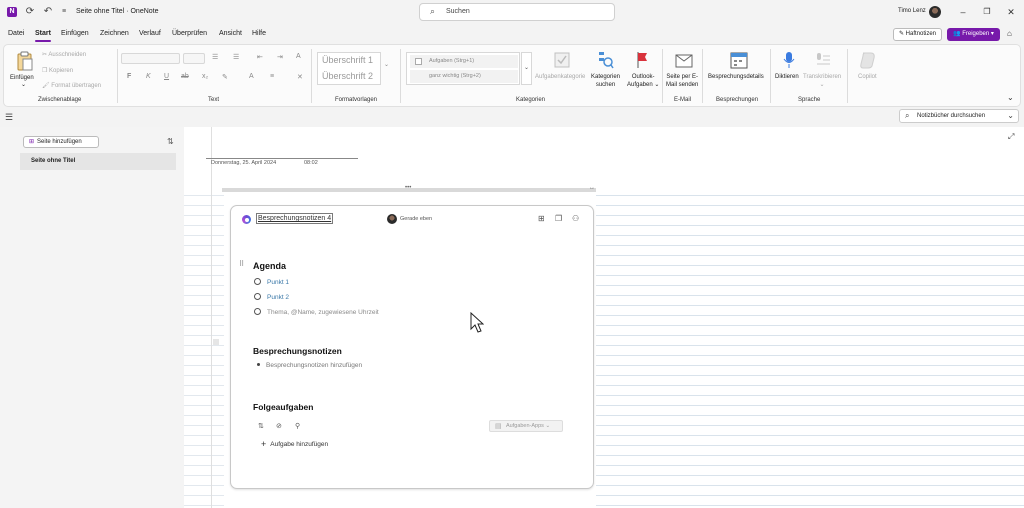 This screenshot has width=1024, height=508. Describe the element at coordinates (295, 218) in the screenshot. I see `loop-component-title: Besprechungsnotizen 4` at that location.